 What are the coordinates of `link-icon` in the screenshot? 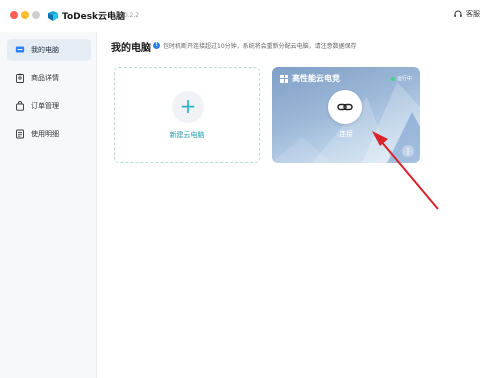 It's located at (345, 107).